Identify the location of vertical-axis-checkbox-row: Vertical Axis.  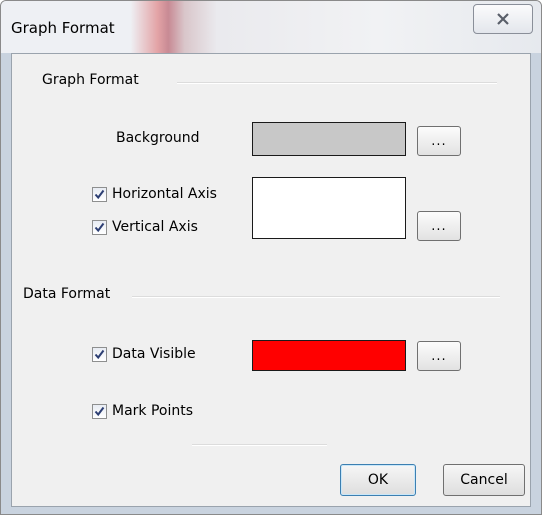
(145, 227).